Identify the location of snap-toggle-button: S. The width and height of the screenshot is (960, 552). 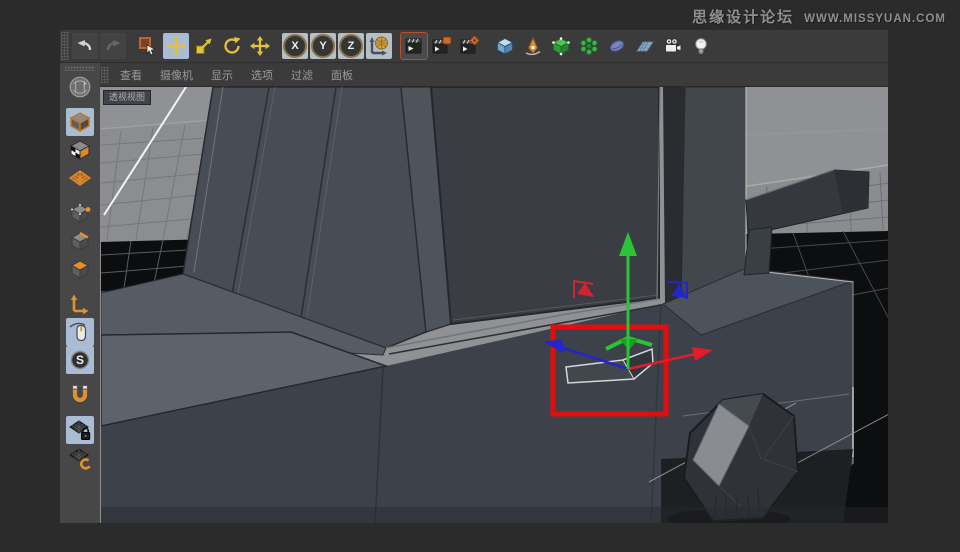
(80, 360).